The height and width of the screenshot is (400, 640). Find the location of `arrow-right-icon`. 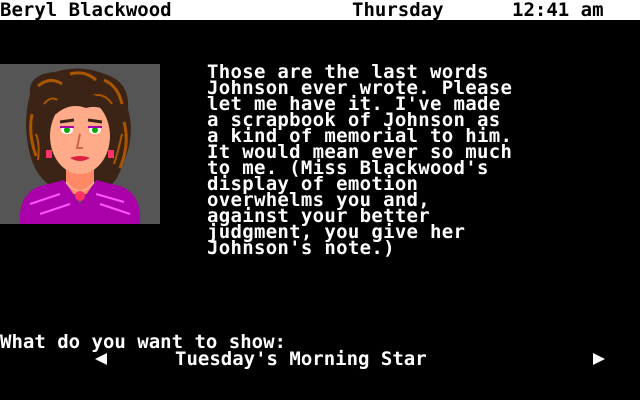

arrow-right-icon is located at coordinates (599, 359).